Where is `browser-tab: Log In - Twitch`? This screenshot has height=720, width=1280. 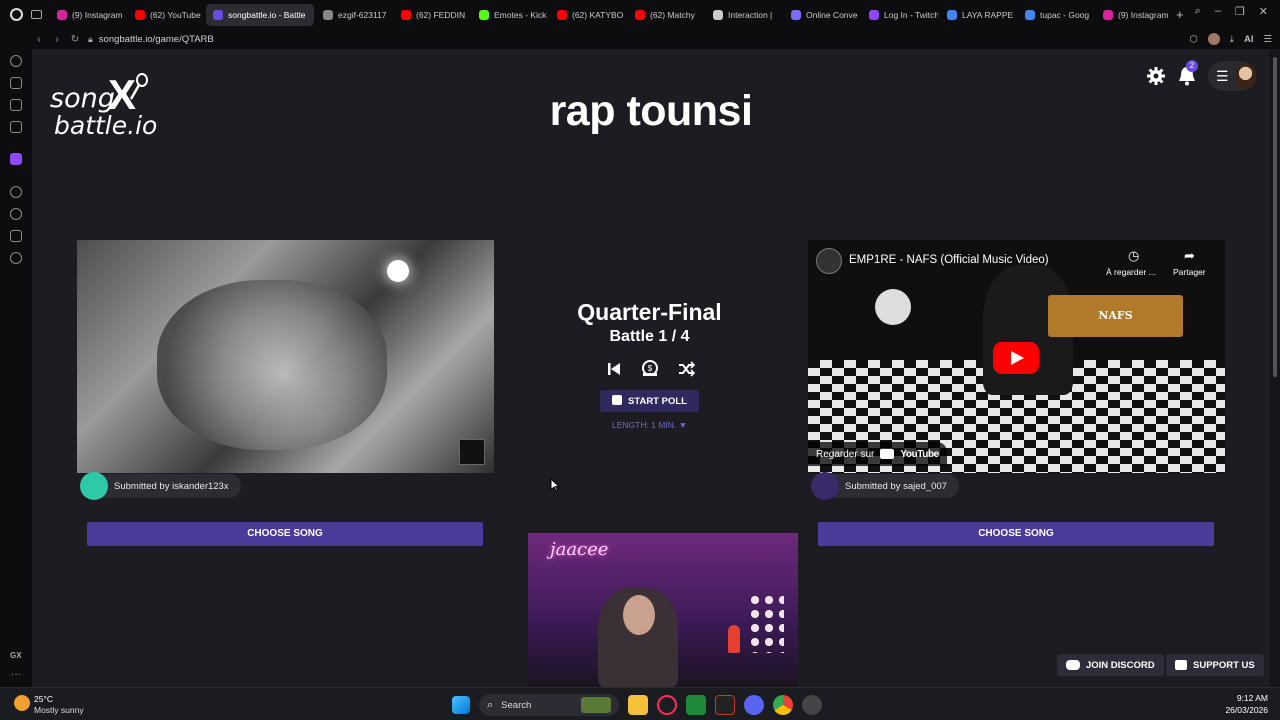
browser-tab: Log In - Twitch is located at coordinates (900, 15).